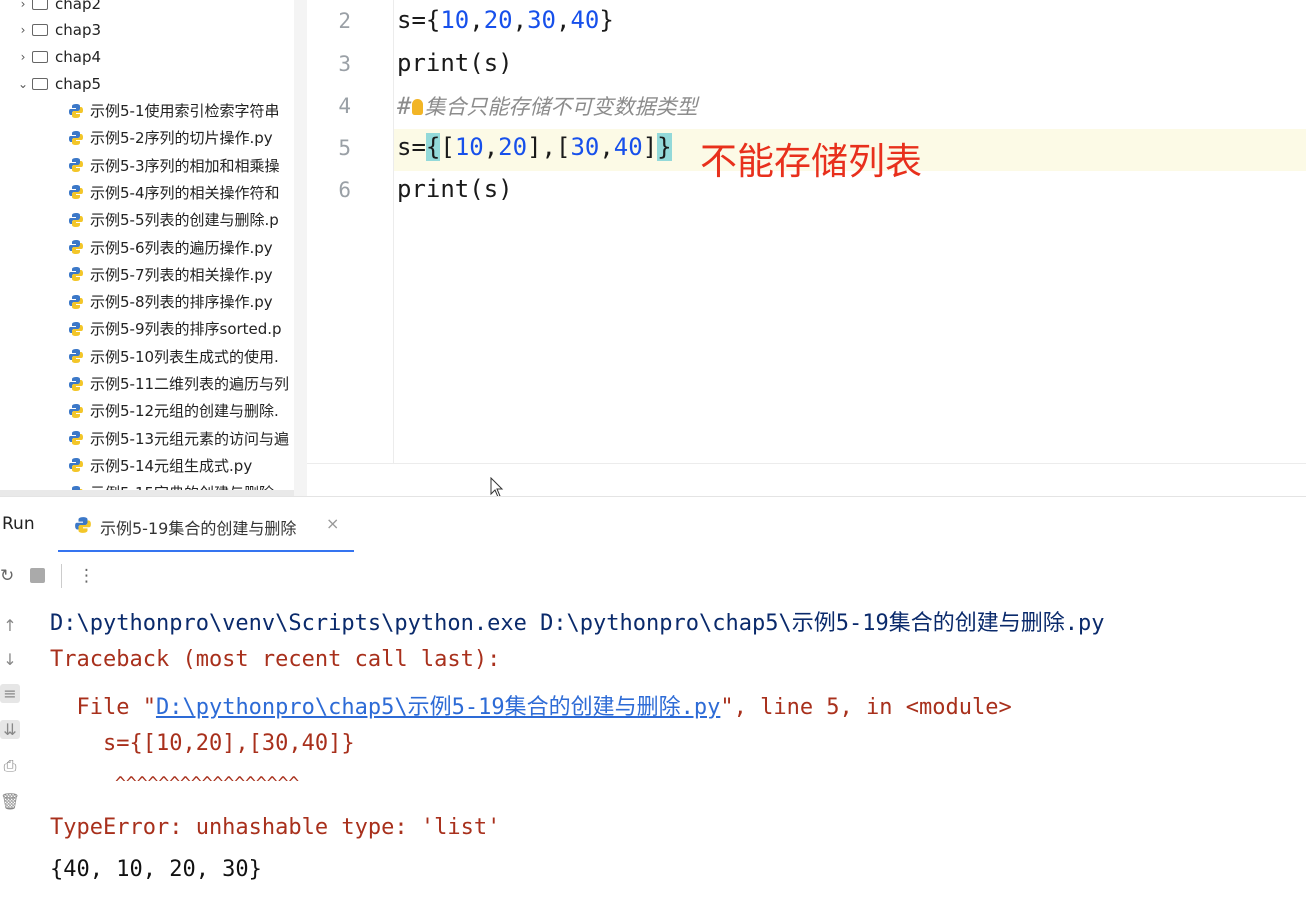  I want to click on red-annotation: 不能存储列表, so click(811, 161).